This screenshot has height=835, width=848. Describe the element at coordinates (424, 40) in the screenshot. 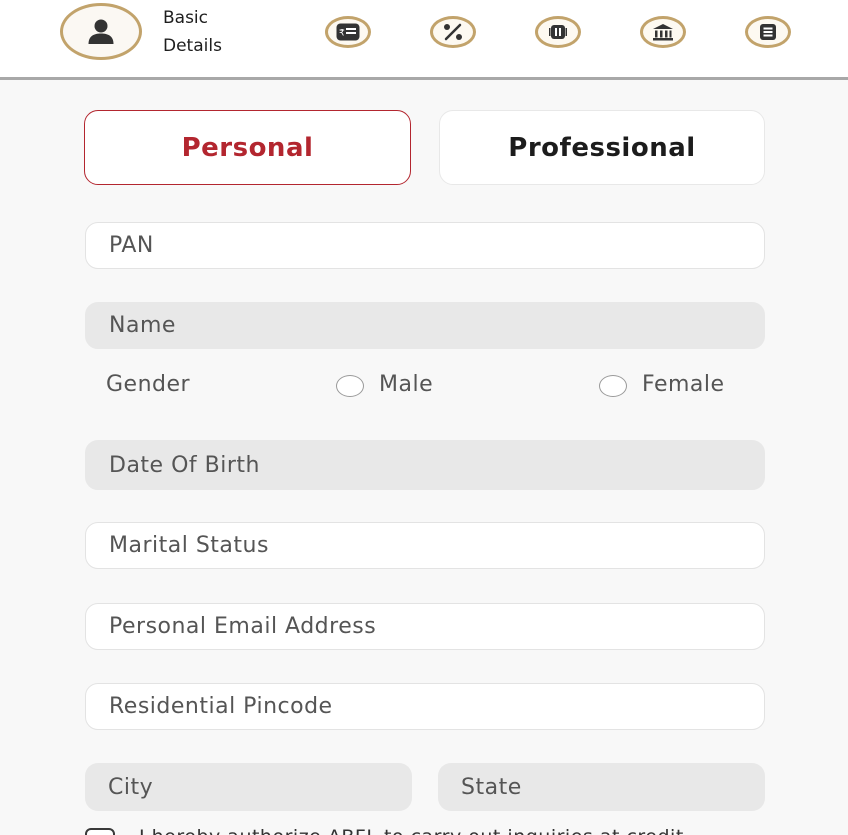

I see `progress-stepper: Basic Details ₹` at that location.